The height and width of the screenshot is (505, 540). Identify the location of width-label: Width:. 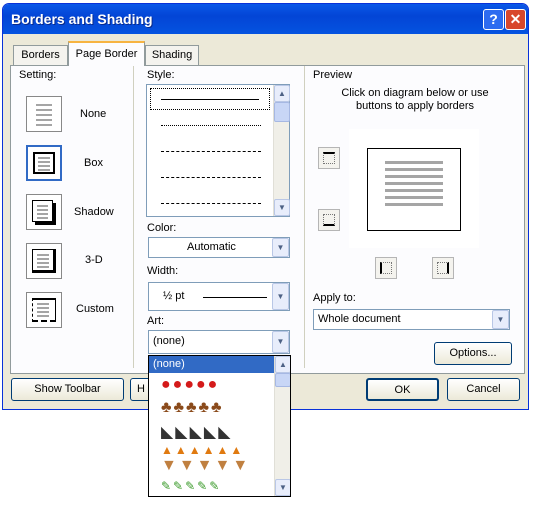
(163, 271).